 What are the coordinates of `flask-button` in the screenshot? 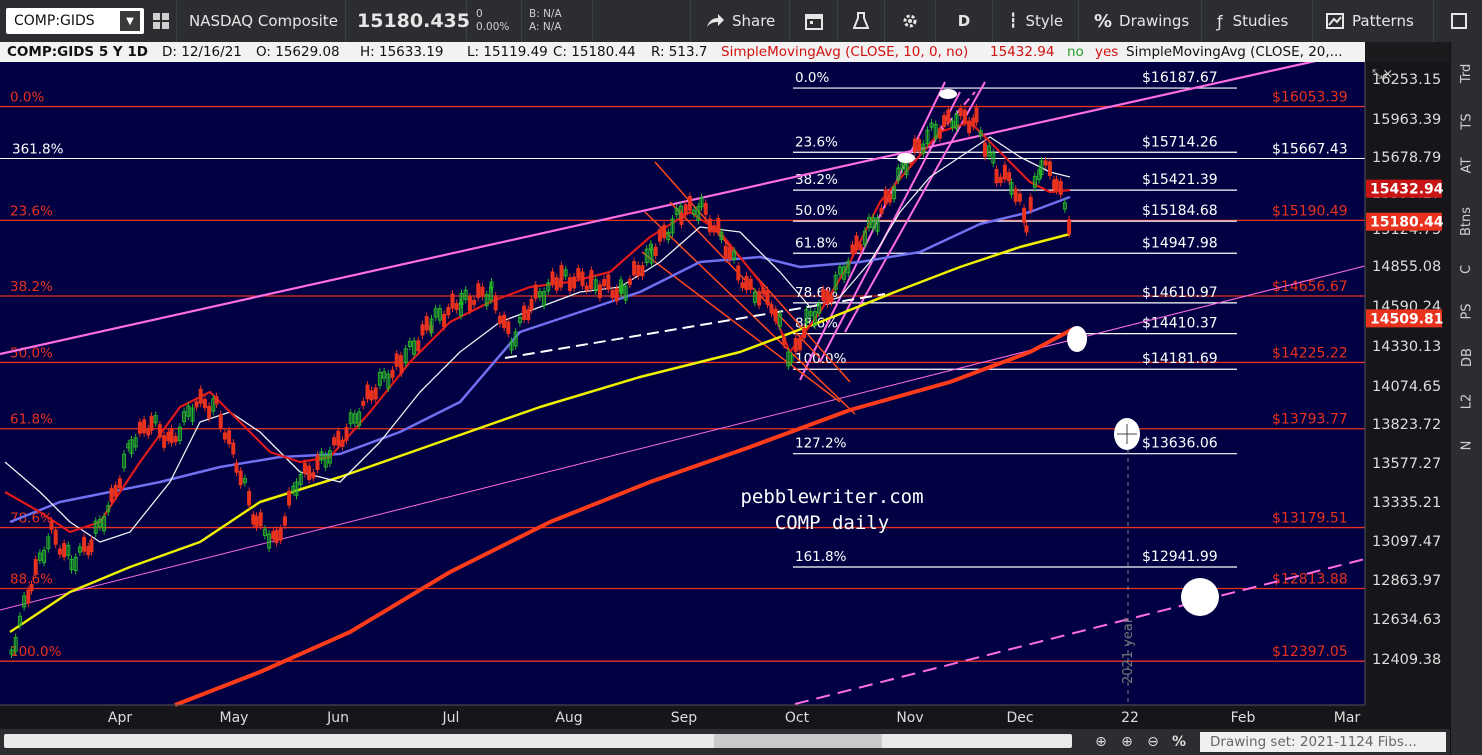 It's located at (861, 21).